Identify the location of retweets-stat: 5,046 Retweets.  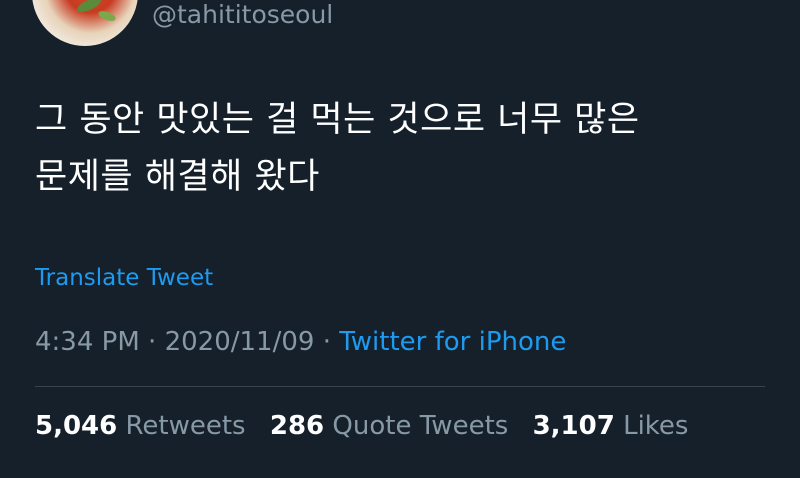
(144, 426).